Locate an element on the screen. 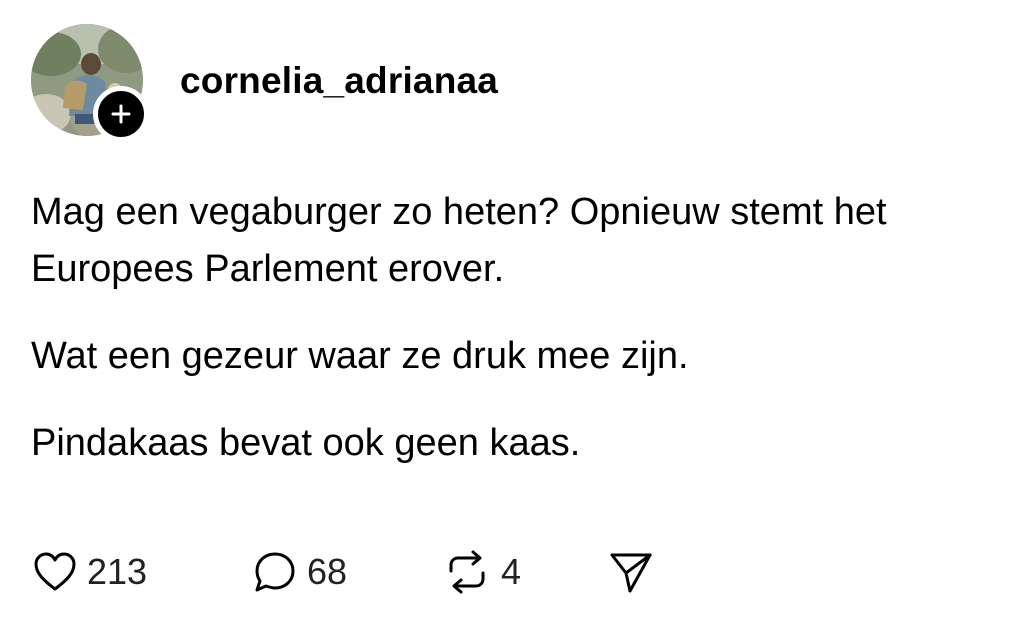 This screenshot has width=1024, height=623. repost-count: 4 is located at coordinates (511, 571).